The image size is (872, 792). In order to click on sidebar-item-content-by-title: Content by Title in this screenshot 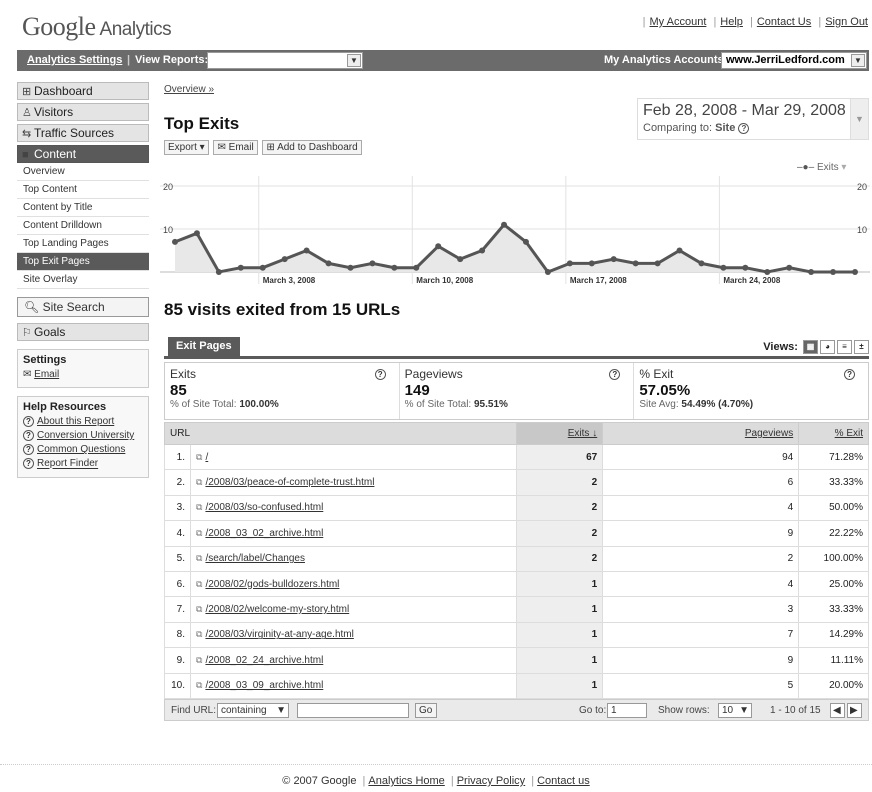, I will do `click(83, 208)`.